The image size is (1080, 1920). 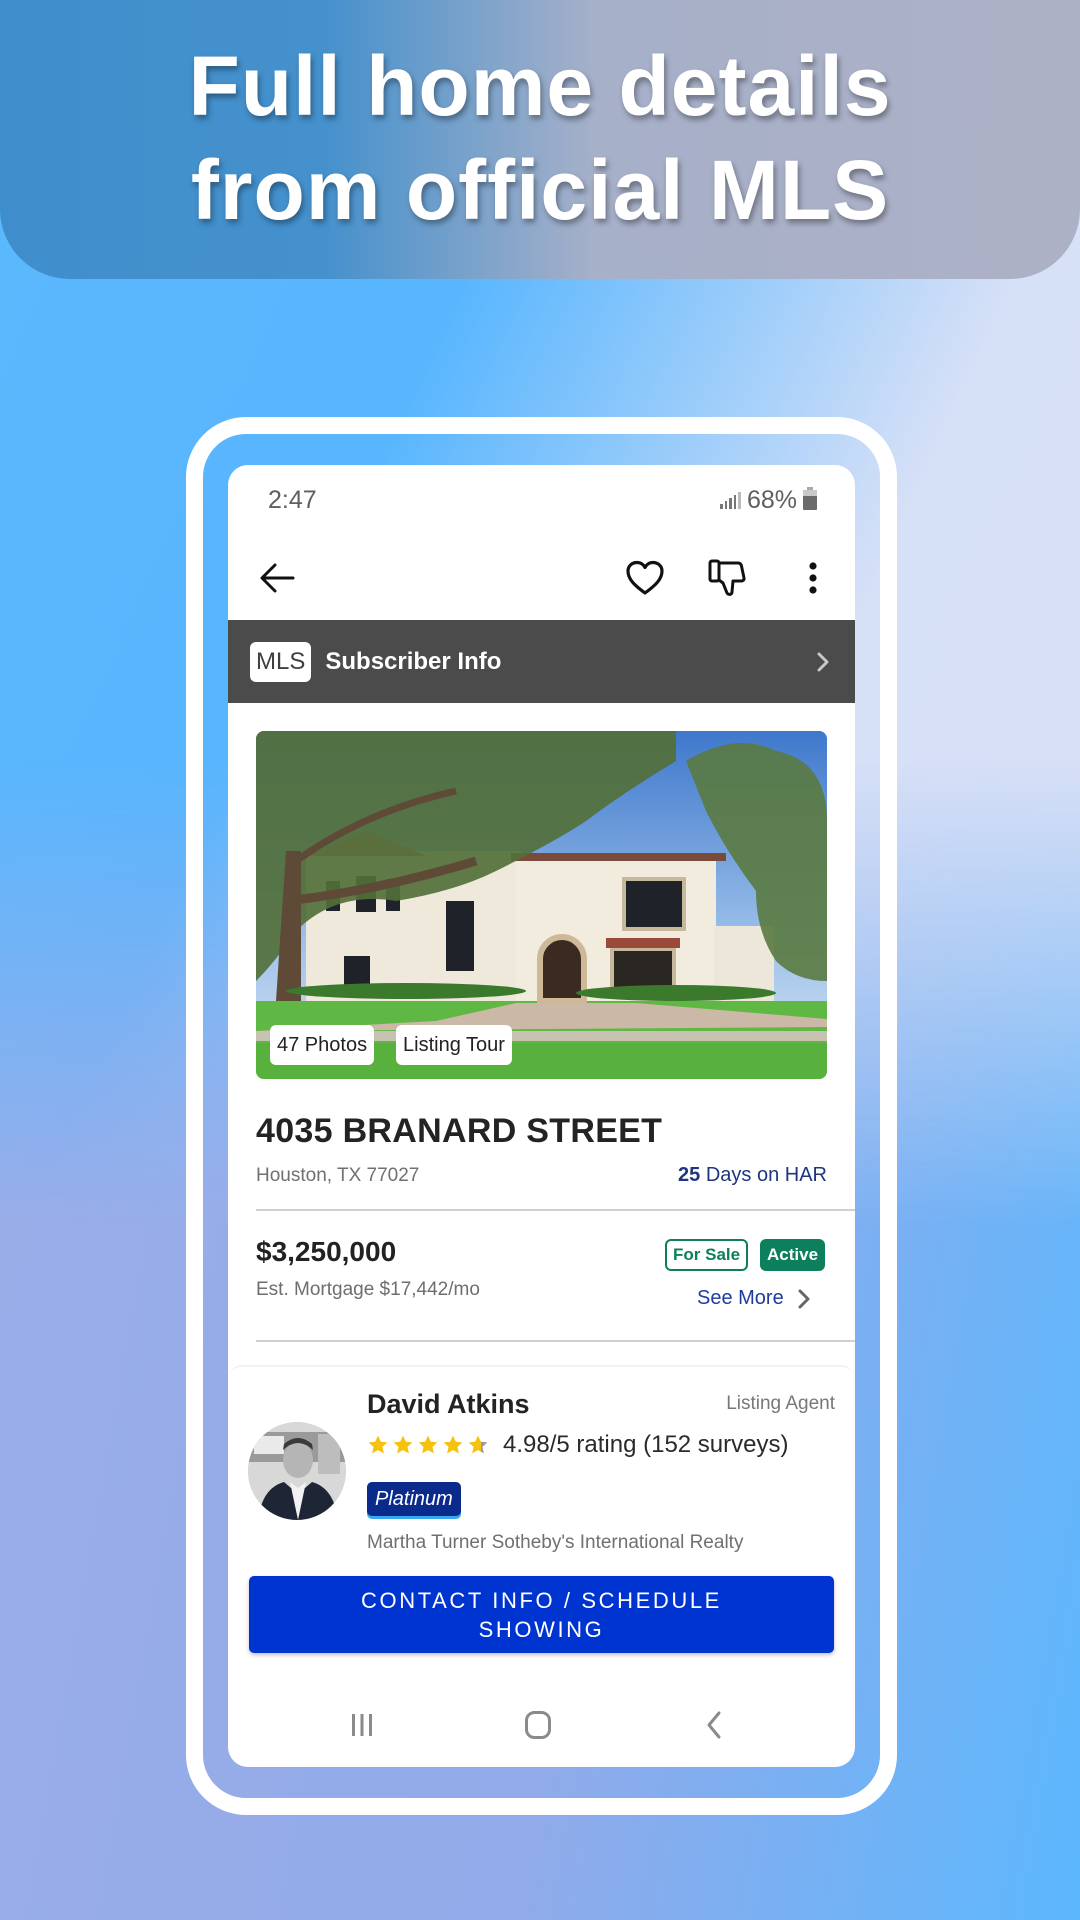 I want to click on listing-address: 4035 BRANARD STREET, so click(x=459, y=1131).